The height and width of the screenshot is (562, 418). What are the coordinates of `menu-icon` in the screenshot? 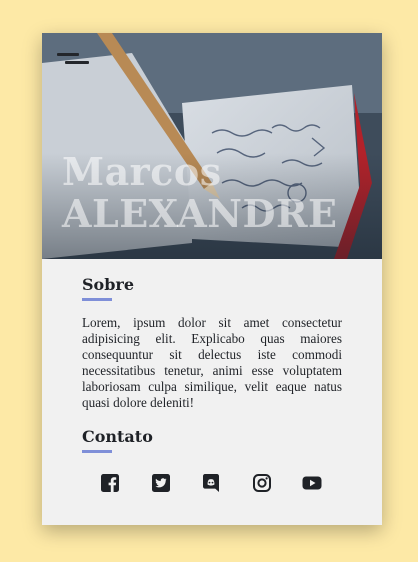 It's located at (74, 59).